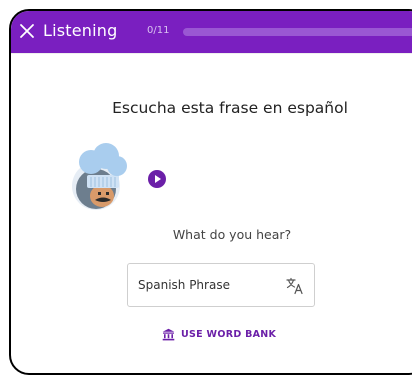  Describe the element at coordinates (99, 176) in the screenshot. I see `chef-avatar-icon` at that location.